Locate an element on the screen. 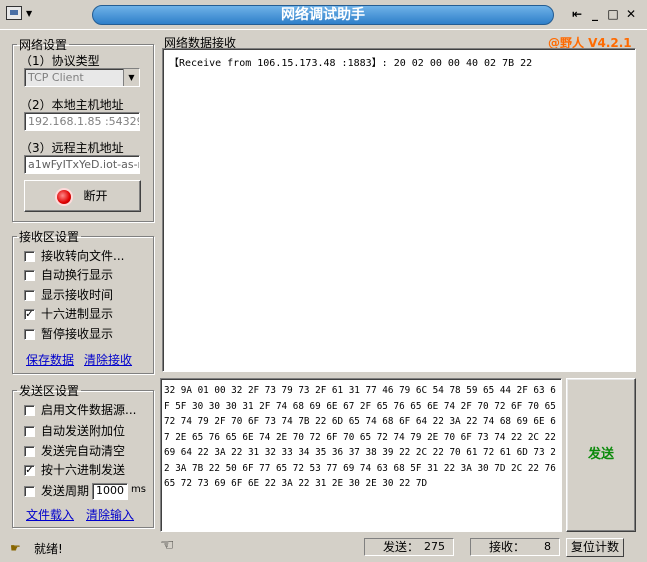  period-unit: ms is located at coordinates (138, 489).